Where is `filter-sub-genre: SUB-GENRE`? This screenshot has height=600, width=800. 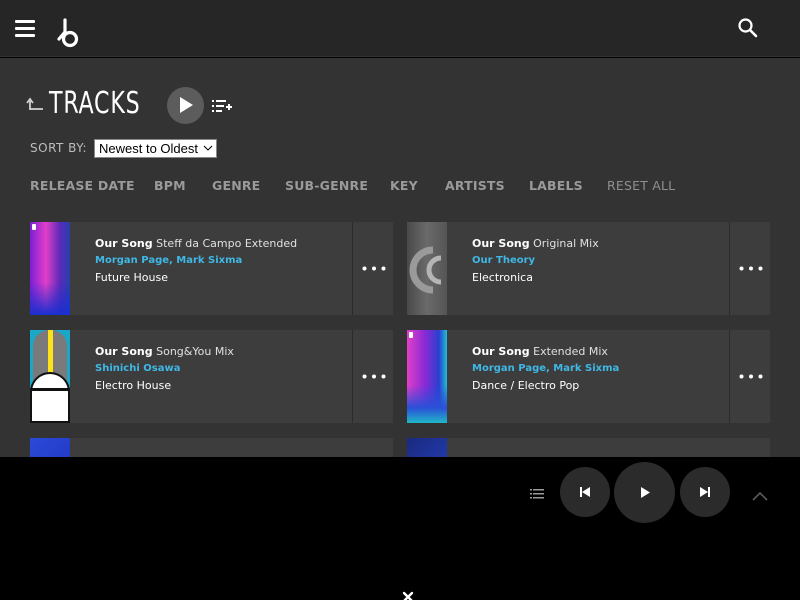 filter-sub-genre: SUB-GENRE is located at coordinates (326, 185).